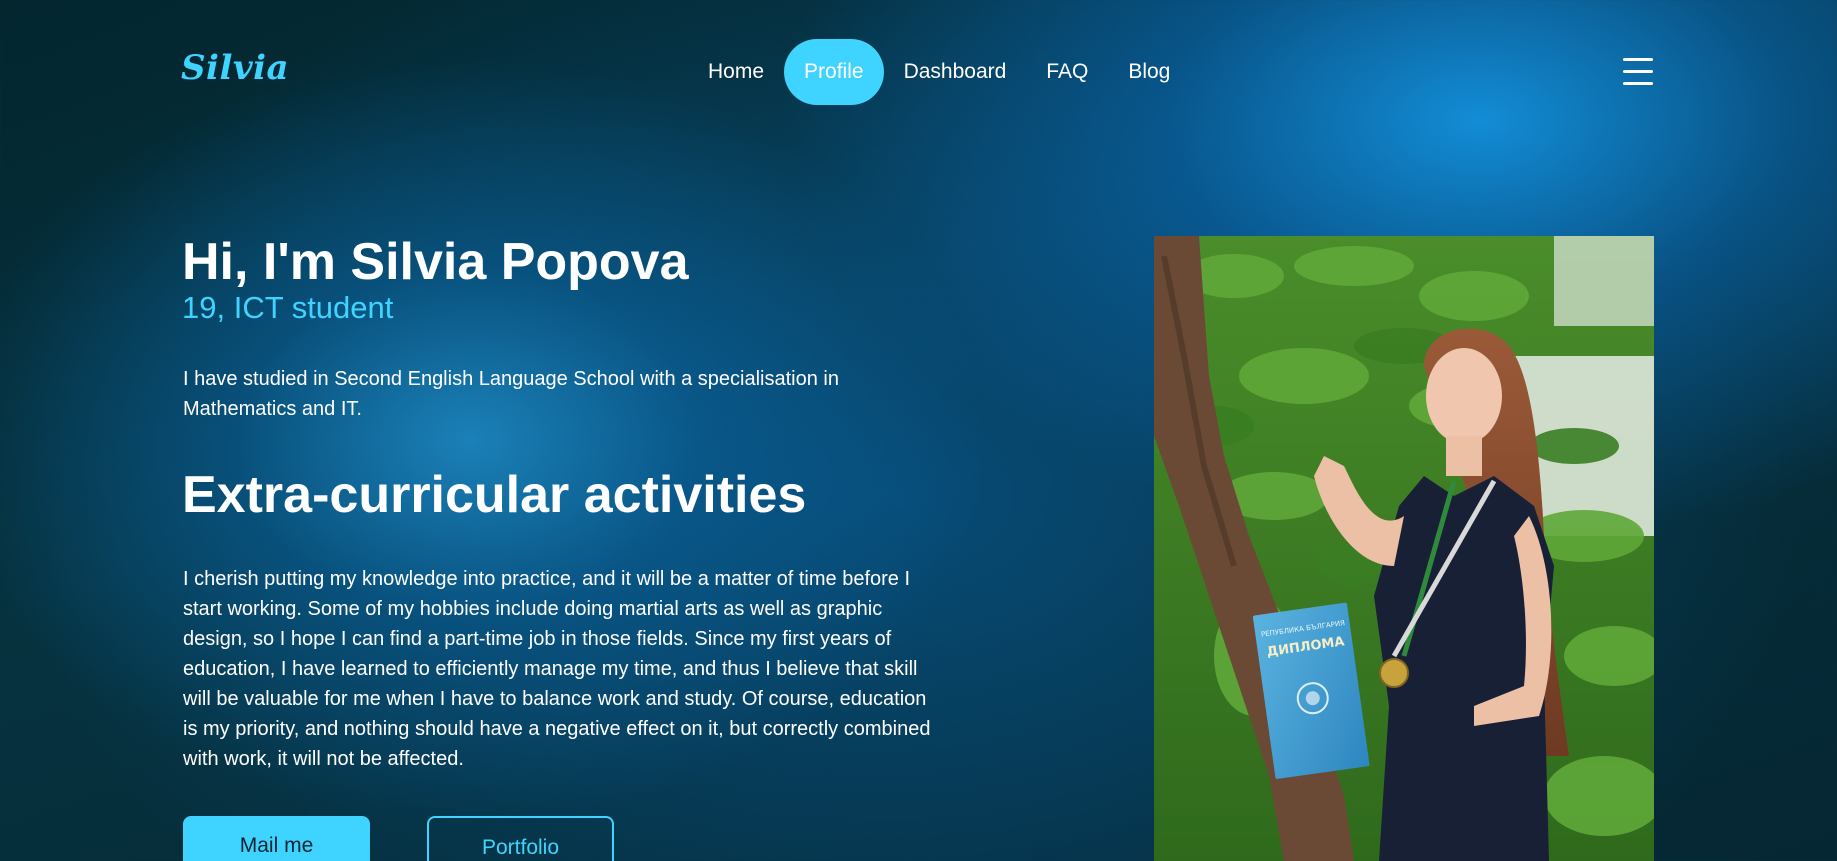 The height and width of the screenshot is (861, 1837). What do you see at coordinates (435, 262) in the screenshot?
I see `page-title: Hi, I'm Silvia Popova` at bounding box center [435, 262].